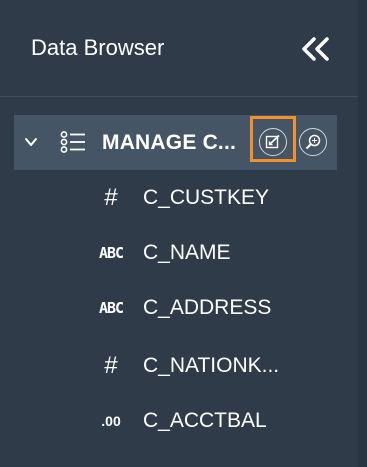  I want to click on edit-icon, so click(272, 141).